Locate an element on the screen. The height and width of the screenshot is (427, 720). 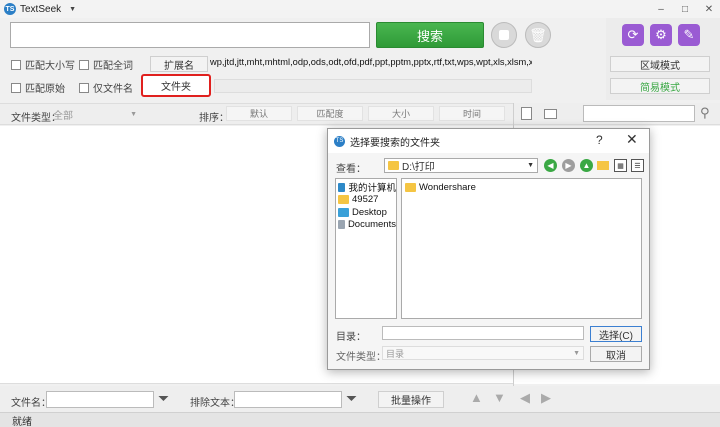
directory-label: 目录： is located at coordinates (351, 337).